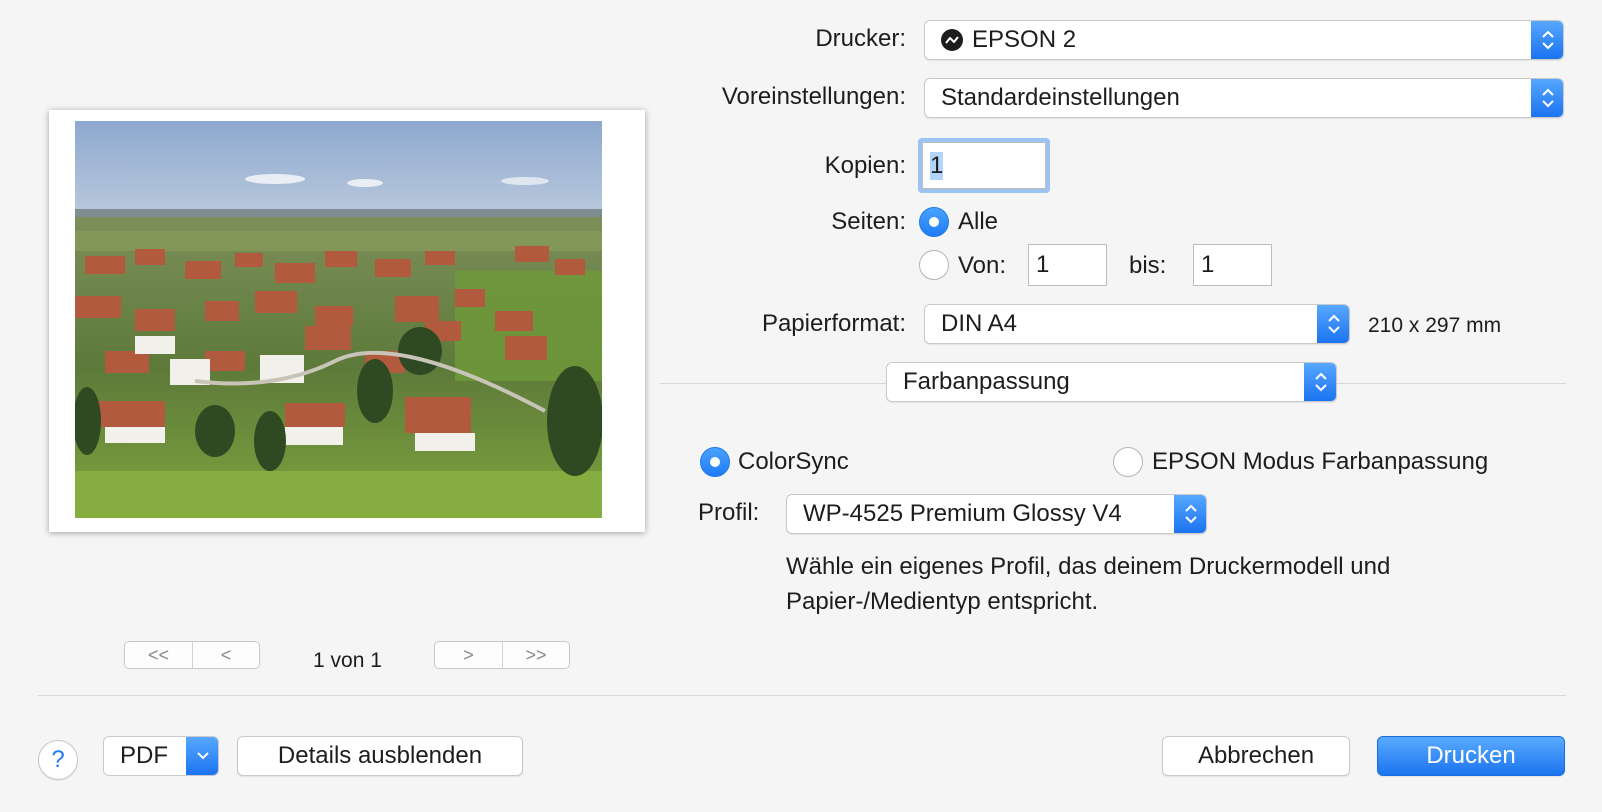  I want to click on paper-label: Papierformat:, so click(833, 323).